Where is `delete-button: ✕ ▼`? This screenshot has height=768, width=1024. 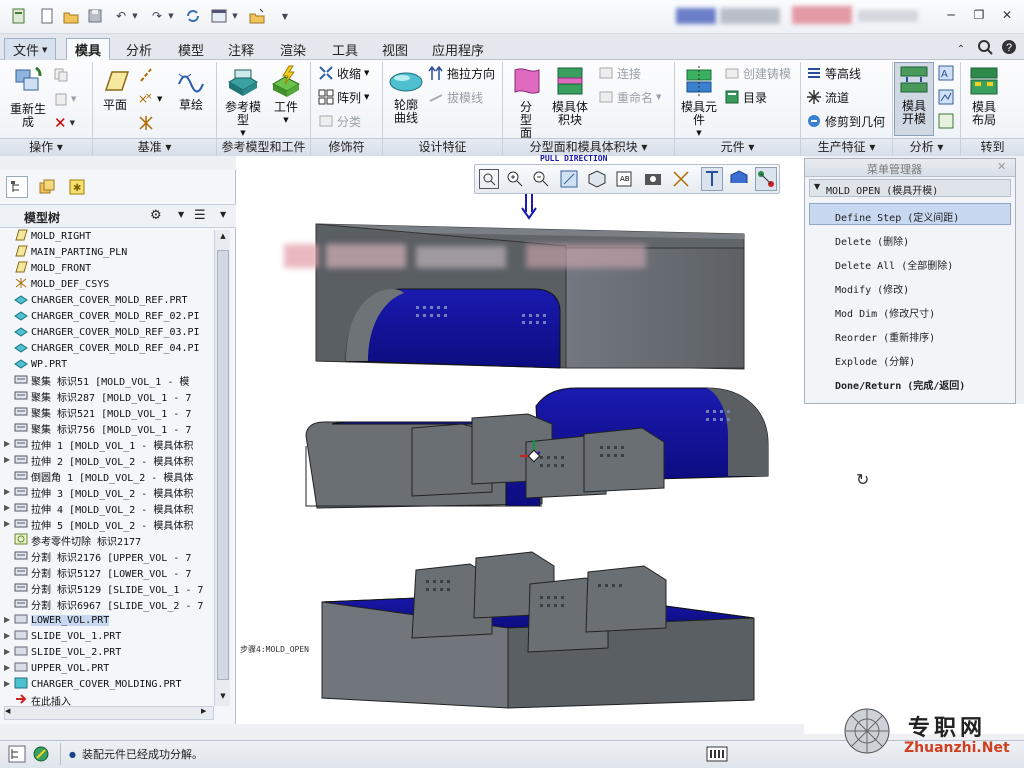 delete-button: ✕ ▼ is located at coordinates (64, 123).